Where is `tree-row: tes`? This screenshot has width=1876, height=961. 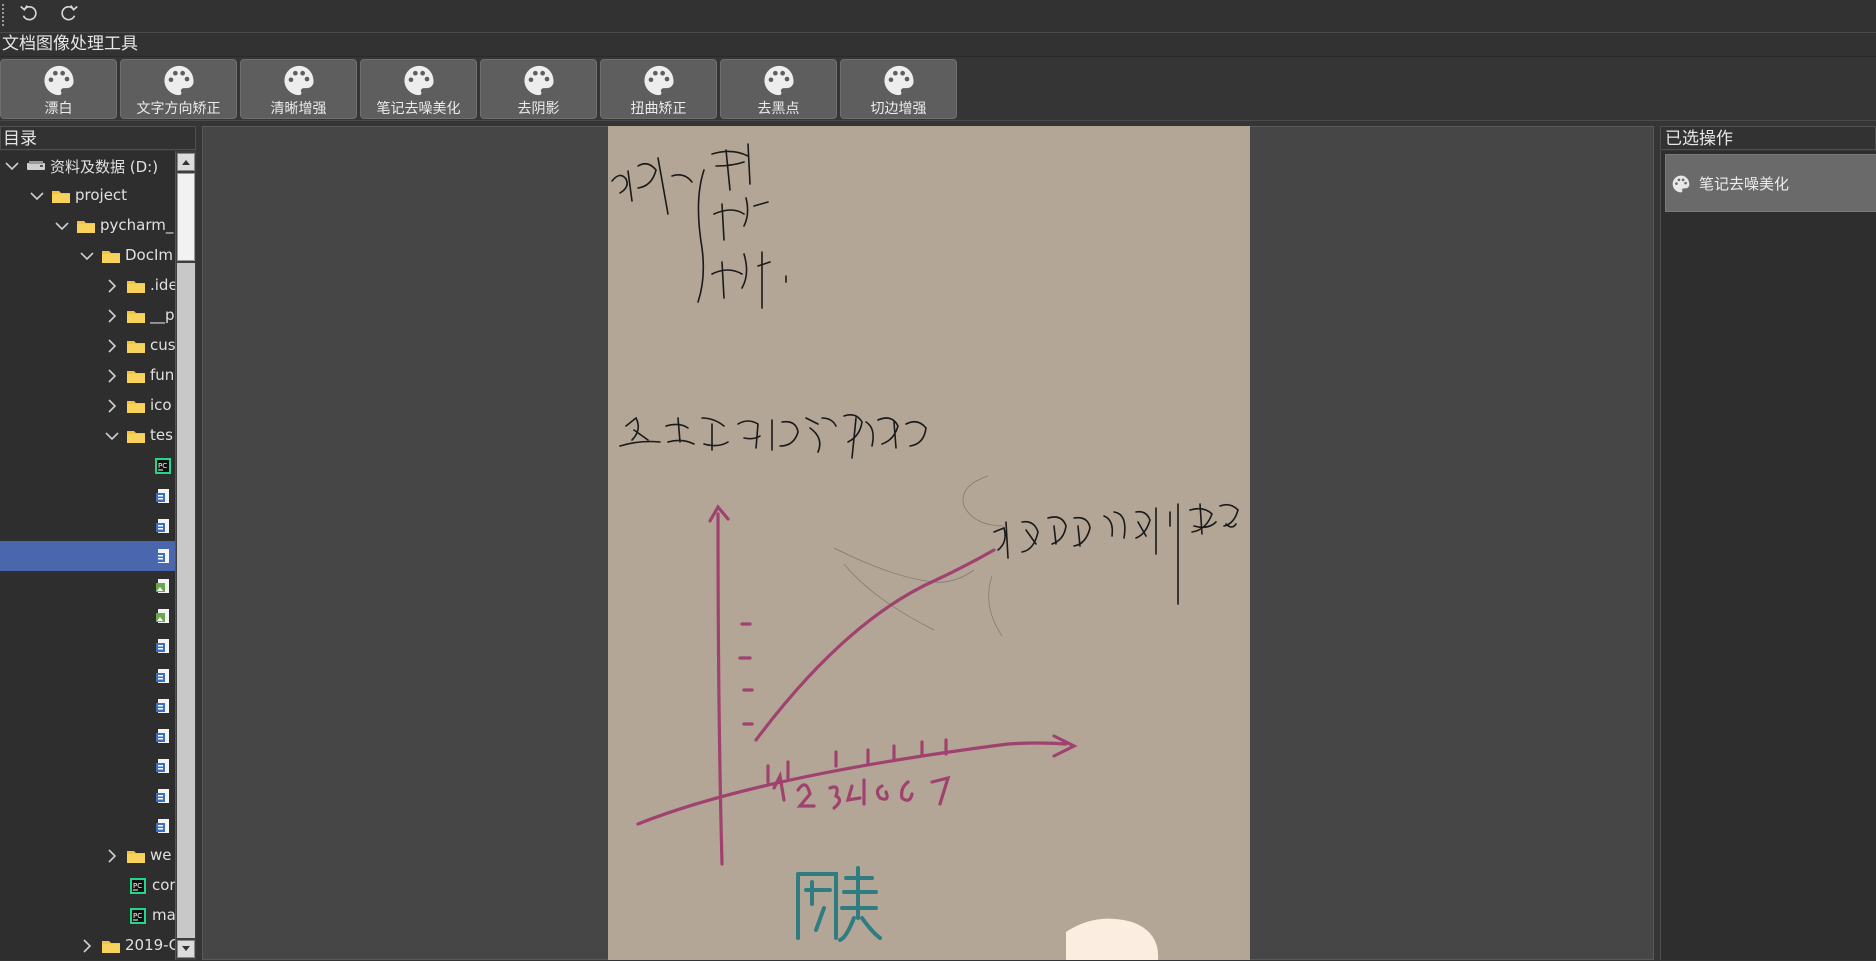
tree-row: tes is located at coordinates (87, 436).